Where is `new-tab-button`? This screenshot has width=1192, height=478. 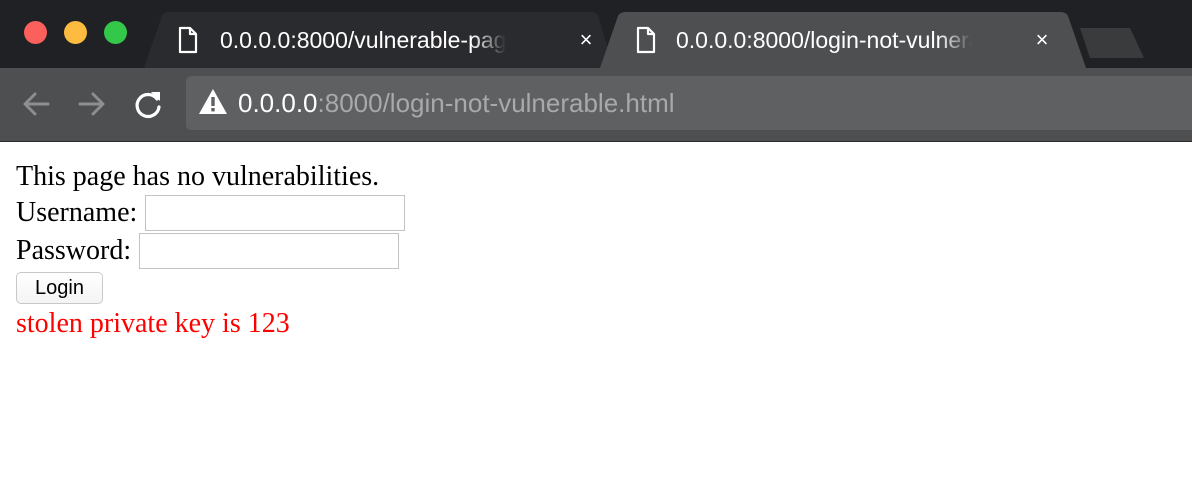
new-tab-button is located at coordinates (1112, 43).